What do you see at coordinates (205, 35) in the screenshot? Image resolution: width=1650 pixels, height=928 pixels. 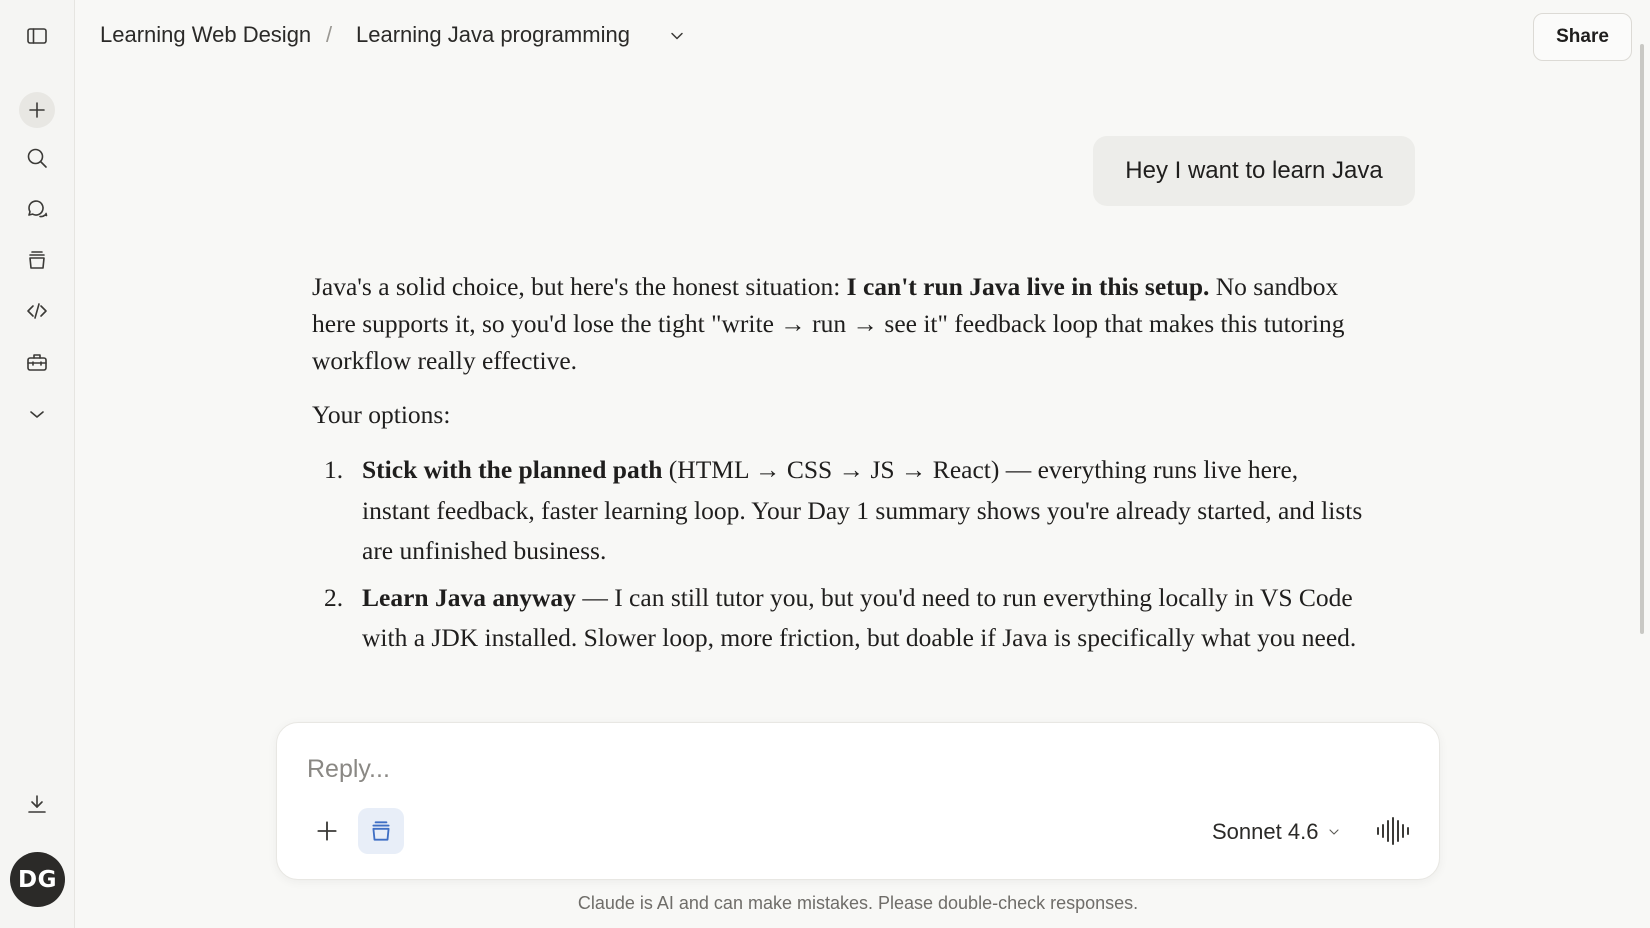 I see `breadcrumb-project: Learning Web Design` at bounding box center [205, 35].